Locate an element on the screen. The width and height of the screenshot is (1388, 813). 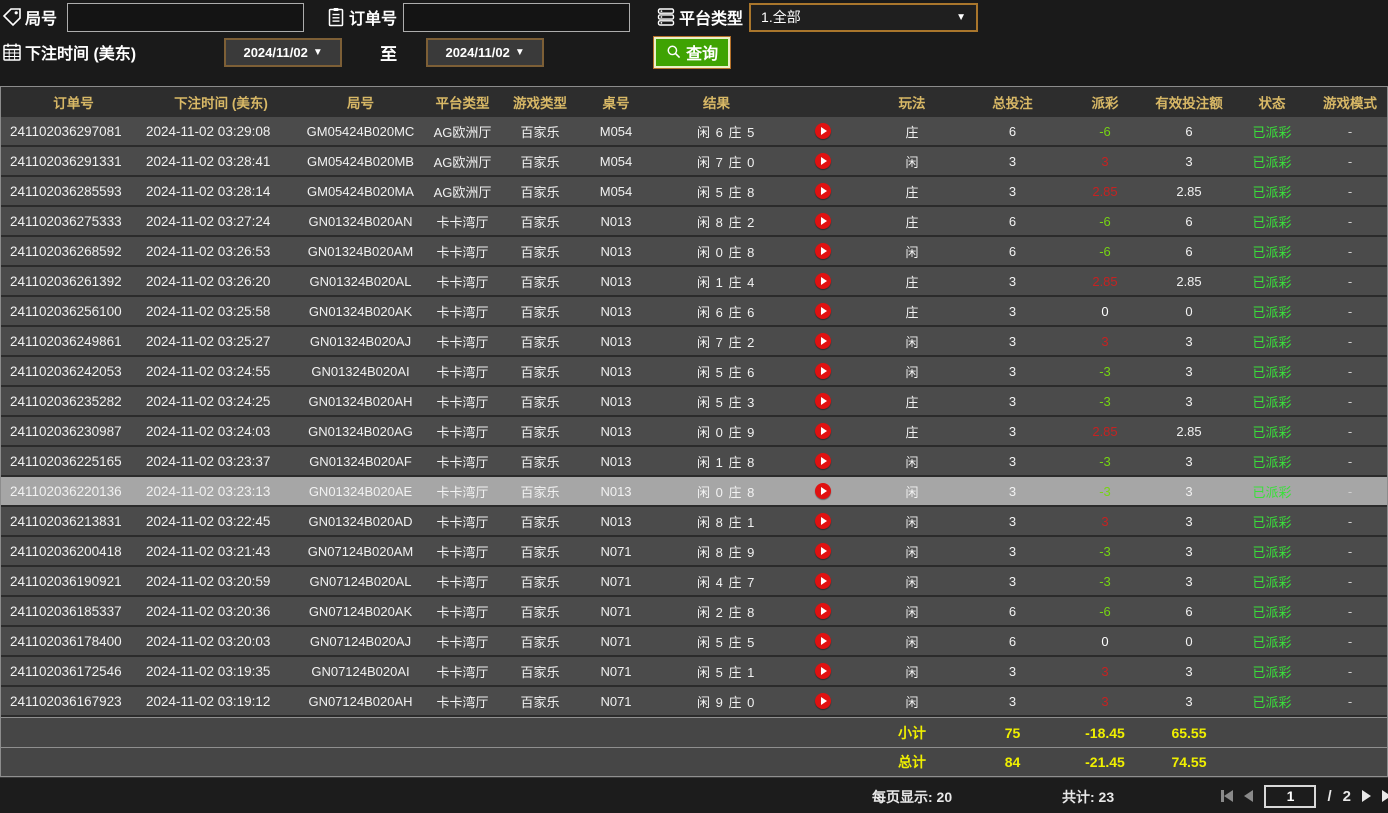
last-page-button is located at coordinates (1385, 796).